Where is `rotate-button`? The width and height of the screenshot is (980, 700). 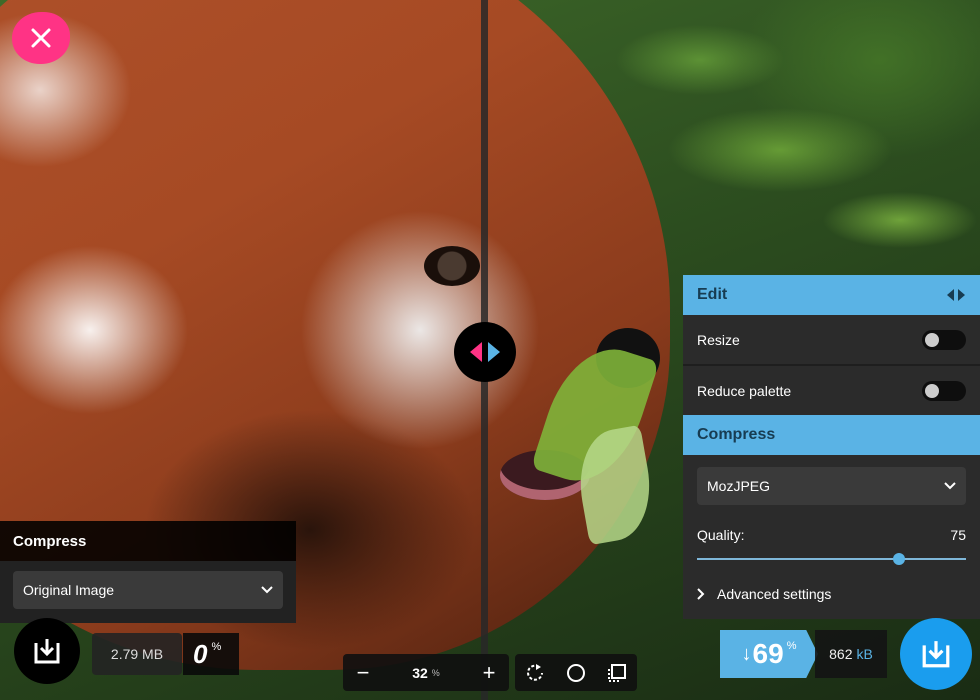
rotate-button is located at coordinates (535, 672).